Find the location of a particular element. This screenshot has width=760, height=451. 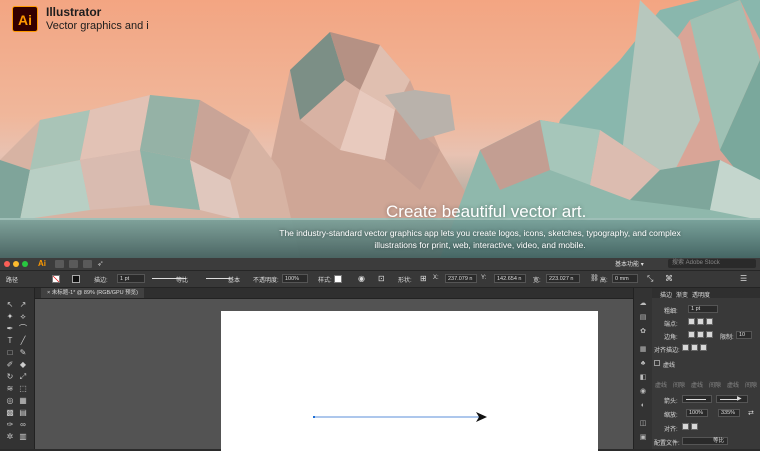

shaper-tool-icon: ✐ is located at coordinates (10, 364).